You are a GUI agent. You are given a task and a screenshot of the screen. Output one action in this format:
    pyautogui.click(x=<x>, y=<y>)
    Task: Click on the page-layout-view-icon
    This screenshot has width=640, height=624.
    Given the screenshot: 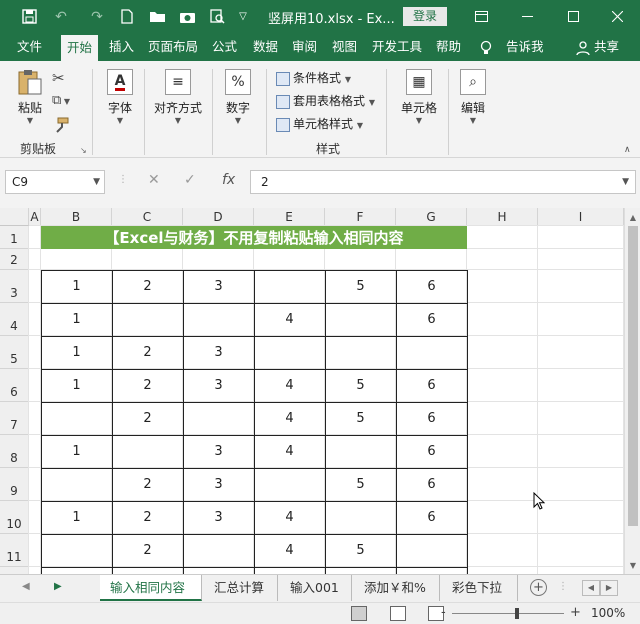 What is the action you would take?
    pyautogui.click(x=398, y=613)
    